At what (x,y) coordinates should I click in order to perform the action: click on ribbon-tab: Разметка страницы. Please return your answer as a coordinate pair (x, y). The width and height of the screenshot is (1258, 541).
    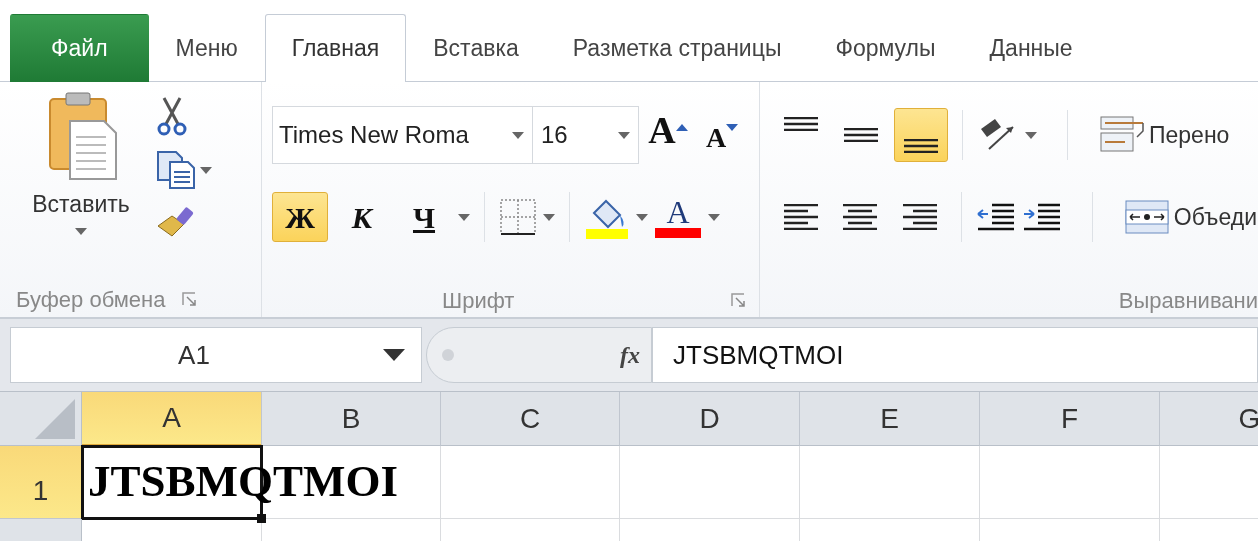
    Looking at the image, I should click on (677, 48).